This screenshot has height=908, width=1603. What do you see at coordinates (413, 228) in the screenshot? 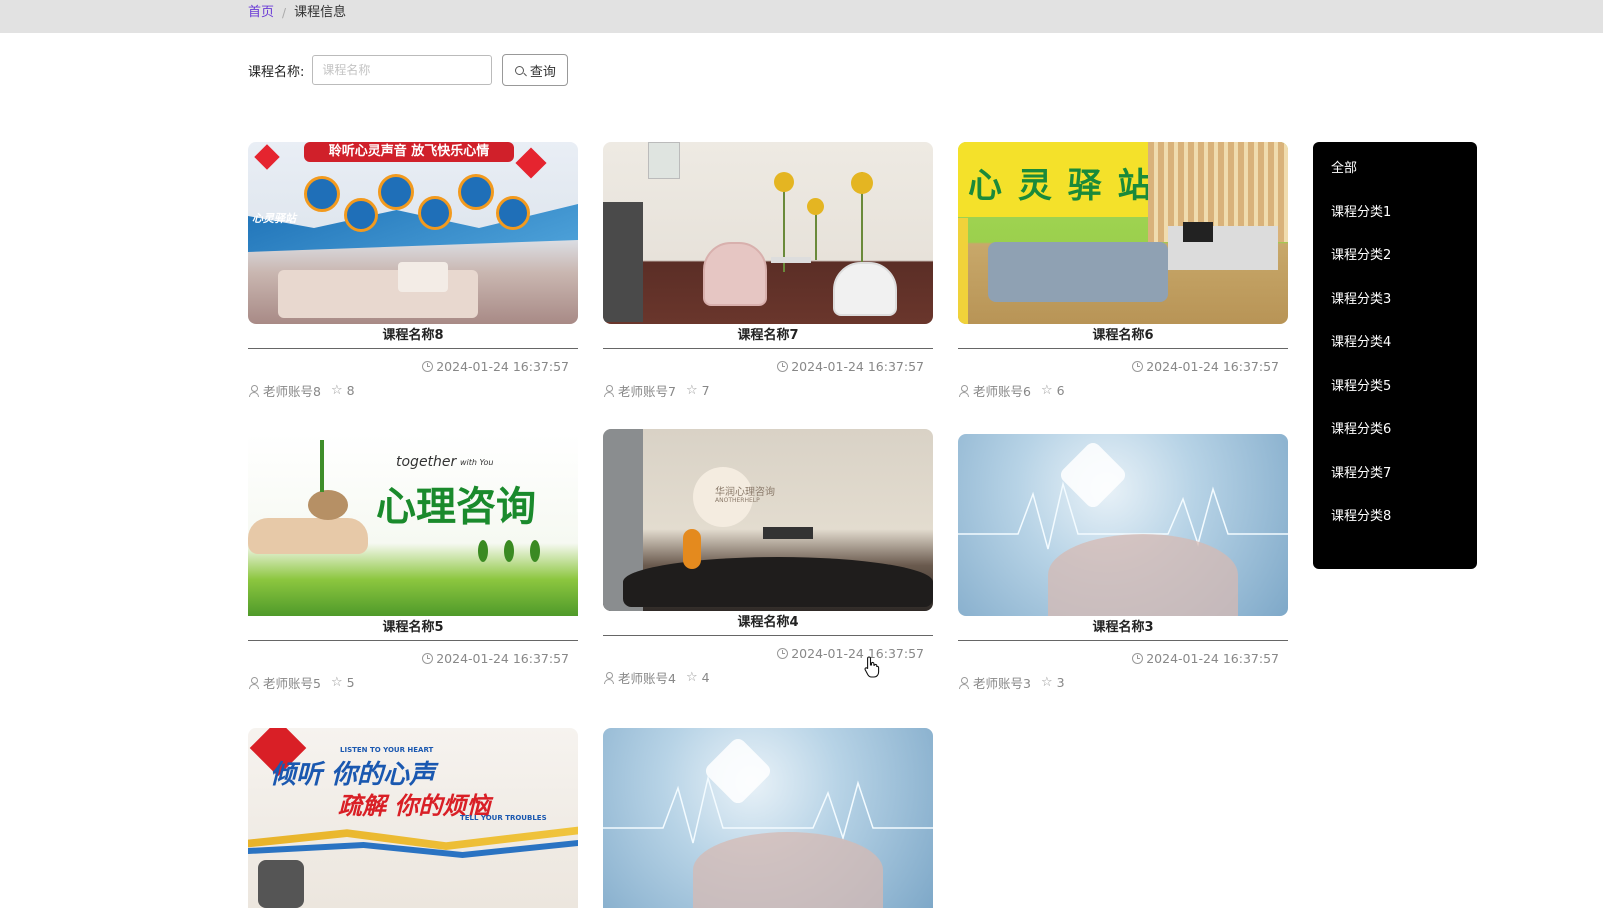
I see `image-wave` at bounding box center [413, 228].